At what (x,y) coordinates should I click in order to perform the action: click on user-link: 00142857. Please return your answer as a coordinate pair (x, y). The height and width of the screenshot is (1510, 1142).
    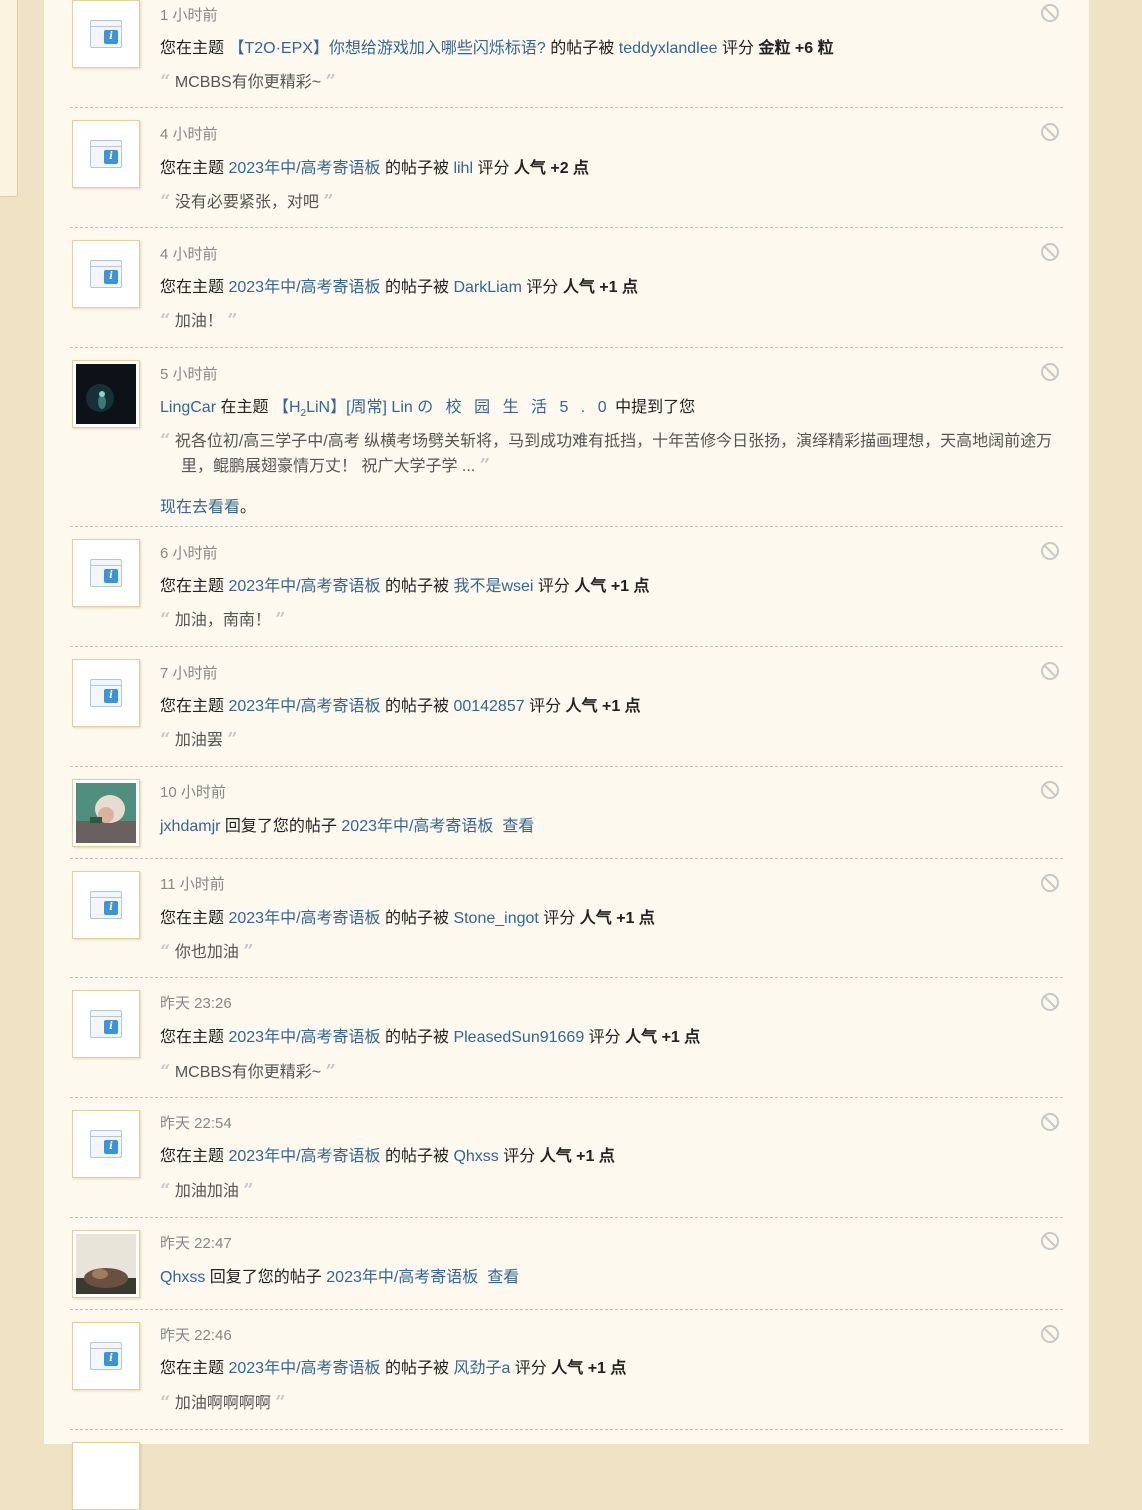
    Looking at the image, I should click on (488, 706).